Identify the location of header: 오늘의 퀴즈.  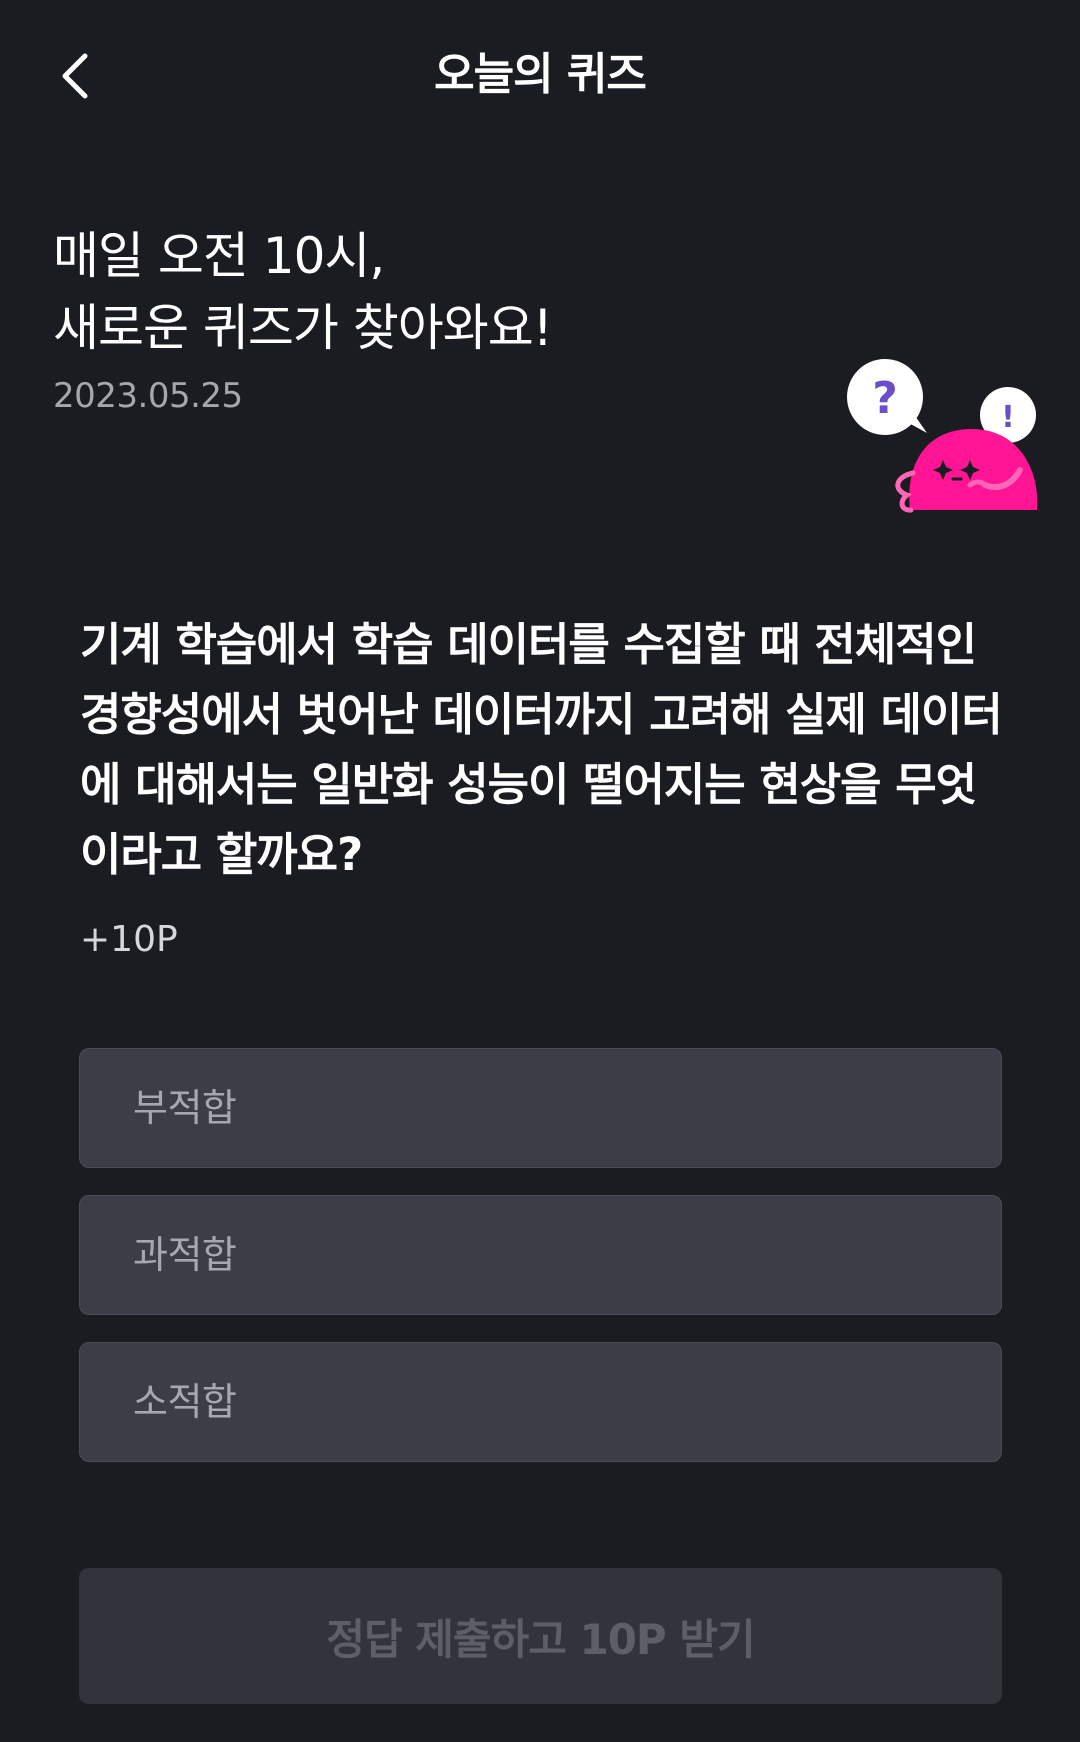
(540, 75).